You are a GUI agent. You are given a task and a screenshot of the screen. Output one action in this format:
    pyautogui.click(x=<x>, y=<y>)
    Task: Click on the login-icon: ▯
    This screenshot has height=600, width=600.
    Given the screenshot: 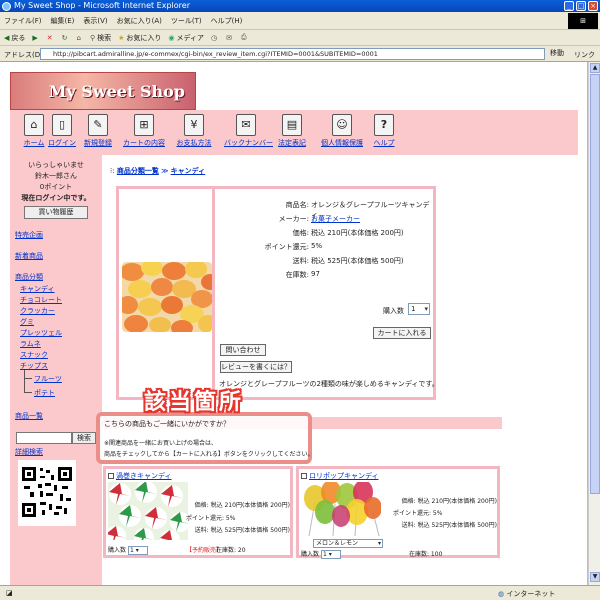 What is the action you would take?
    pyautogui.click(x=62, y=125)
    